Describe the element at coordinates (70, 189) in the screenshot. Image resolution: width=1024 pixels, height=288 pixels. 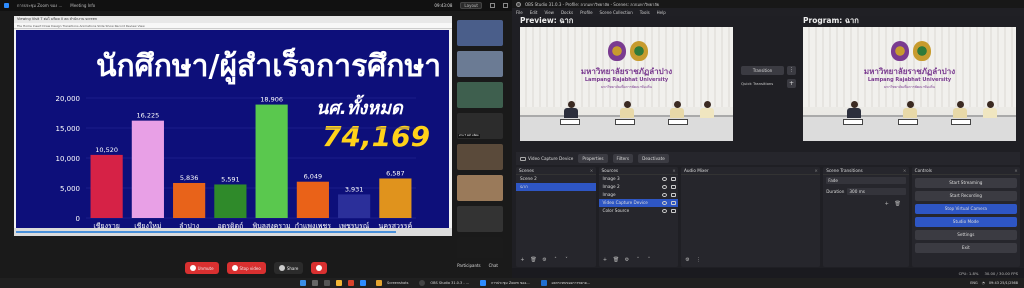
I see `y-tick-label: 5,000` at that location.